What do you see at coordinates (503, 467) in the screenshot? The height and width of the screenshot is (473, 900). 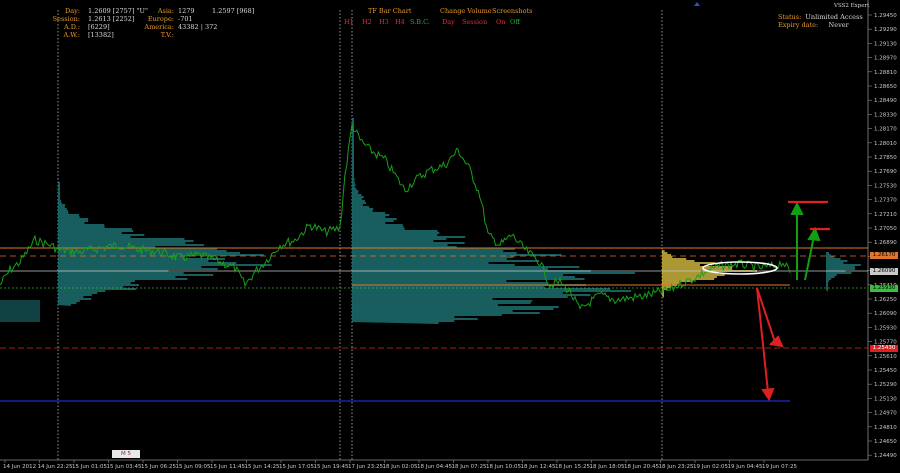 I see `time-tick-label: 18 Jun 10:05` at bounding box center [503, 467].